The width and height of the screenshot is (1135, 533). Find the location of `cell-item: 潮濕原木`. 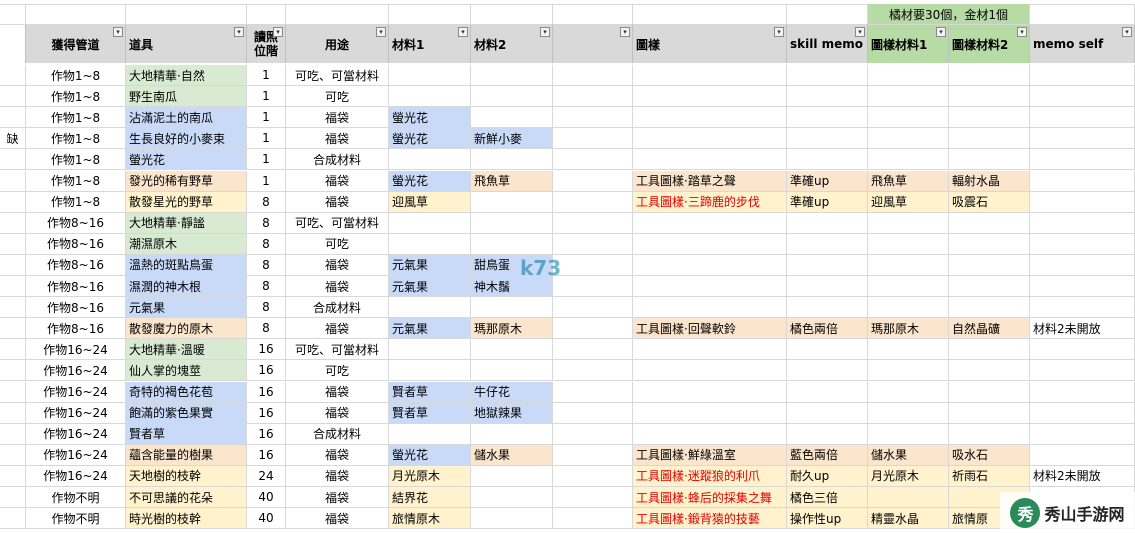

cell-item: 潮濕原木 is located at coordinates (186, 244).